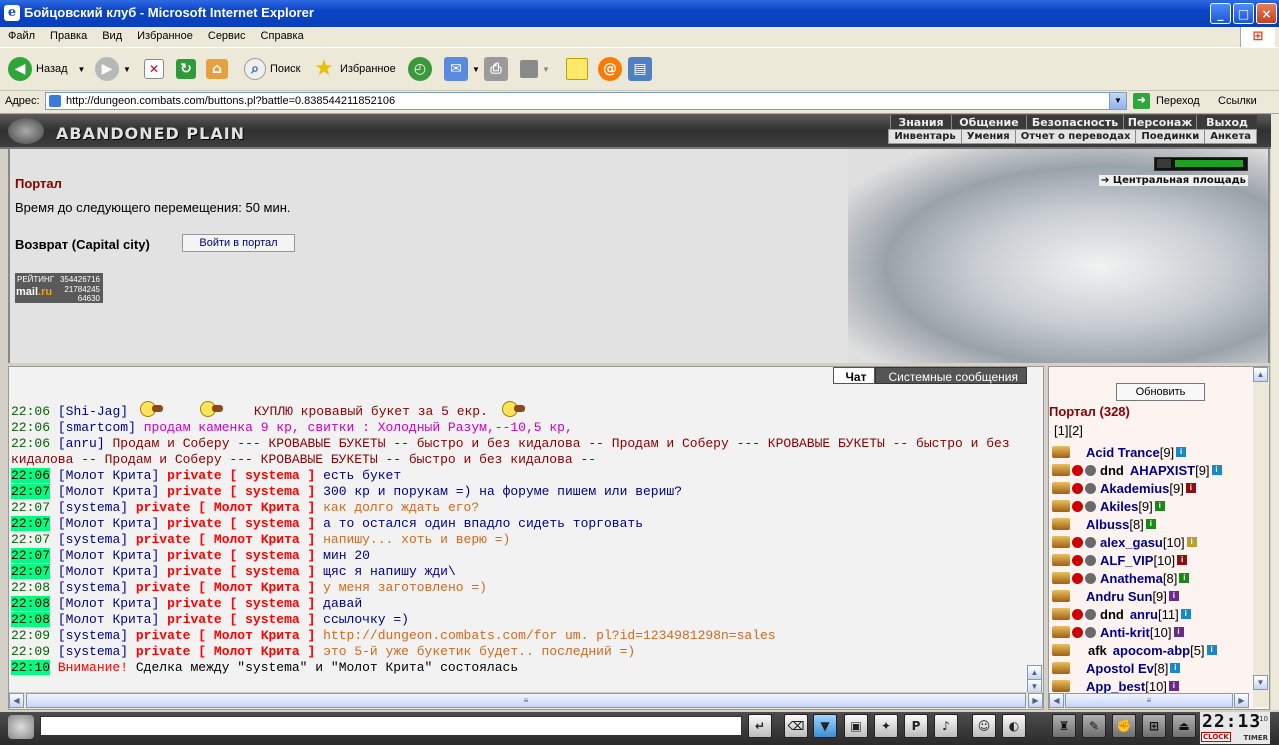  What do you see at coordinates (498, 69) in the screenshot?
I see `print-button: ⎙` at bounding box center [498, 69].